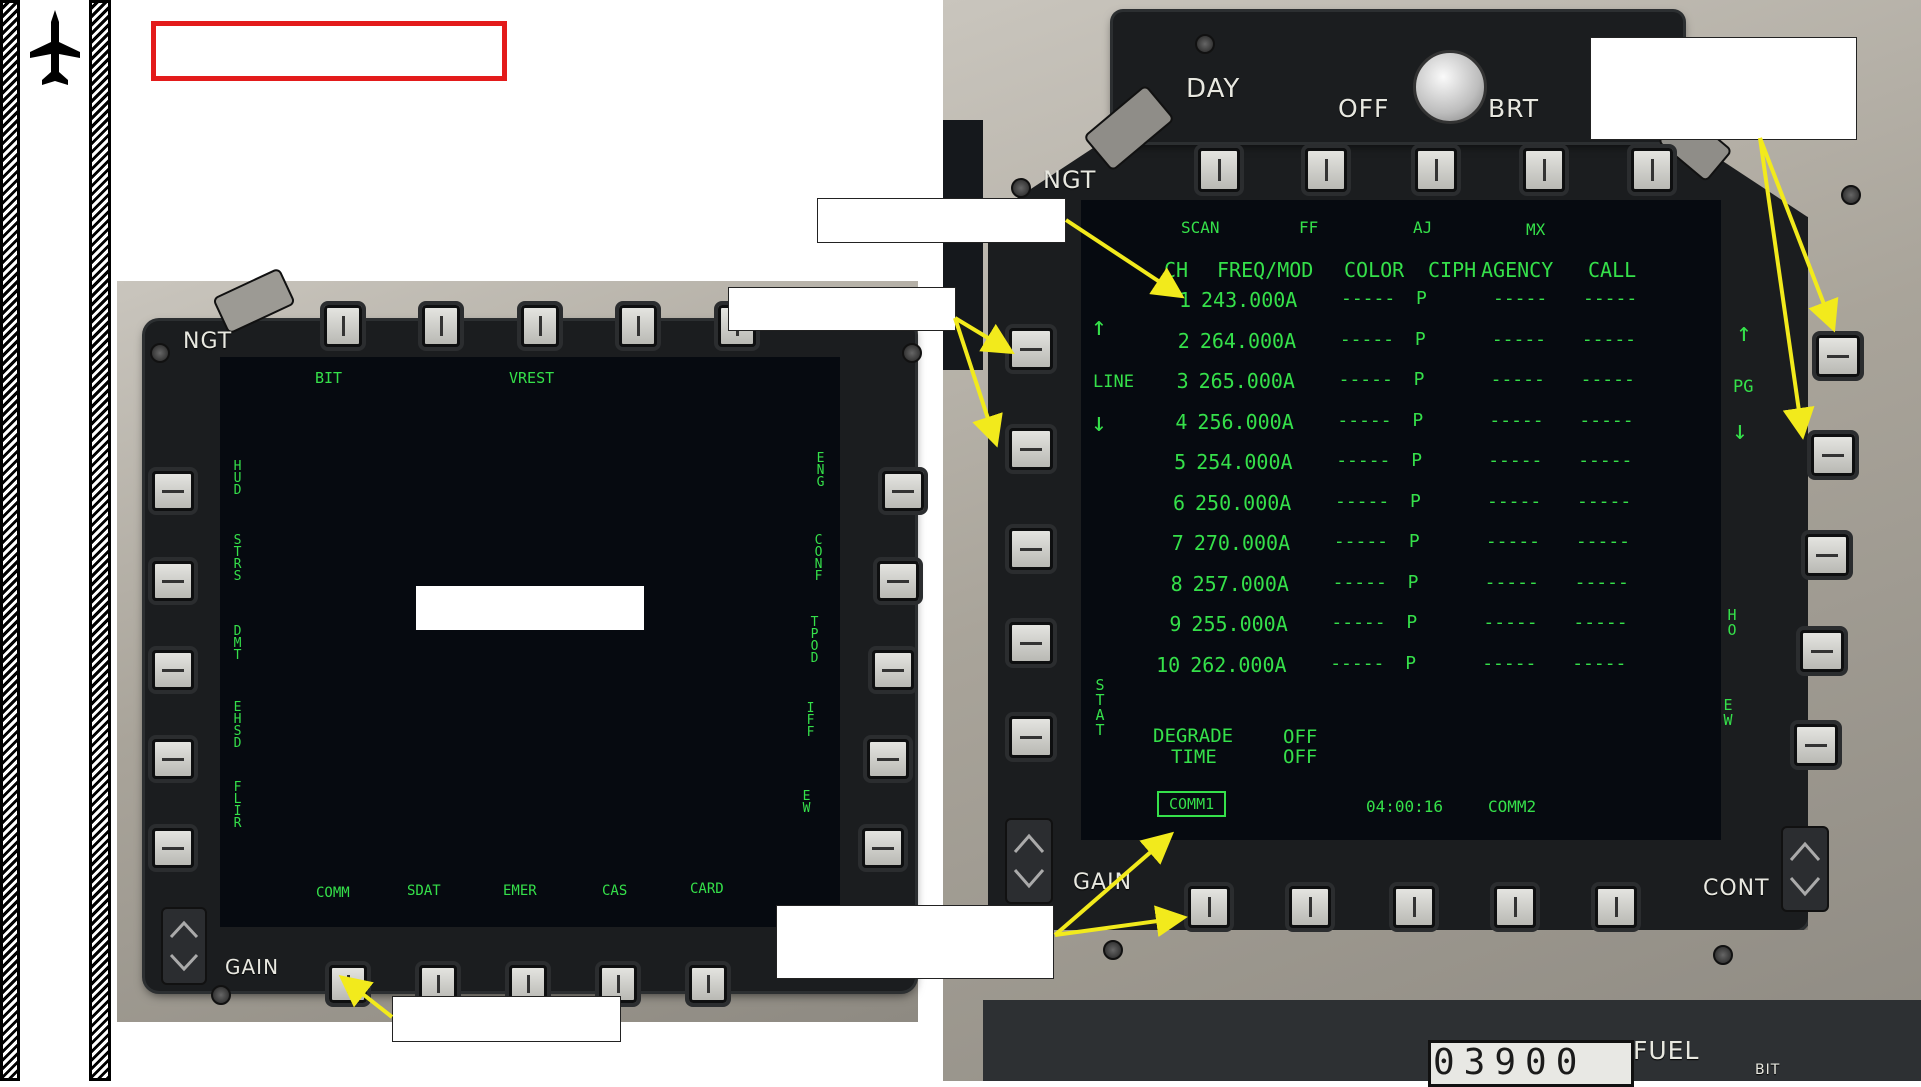  I want to click on arrow-pg-down, so click(1786, 288).